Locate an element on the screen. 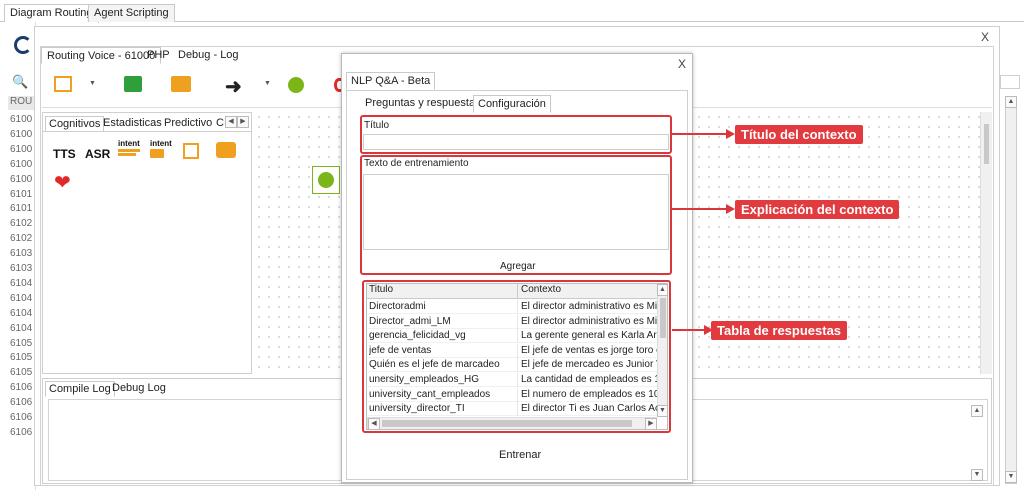 This screenshot has height=490, width=1024. callout-answers-table: Tabla de respuestas is located at coordinates (779, 330).